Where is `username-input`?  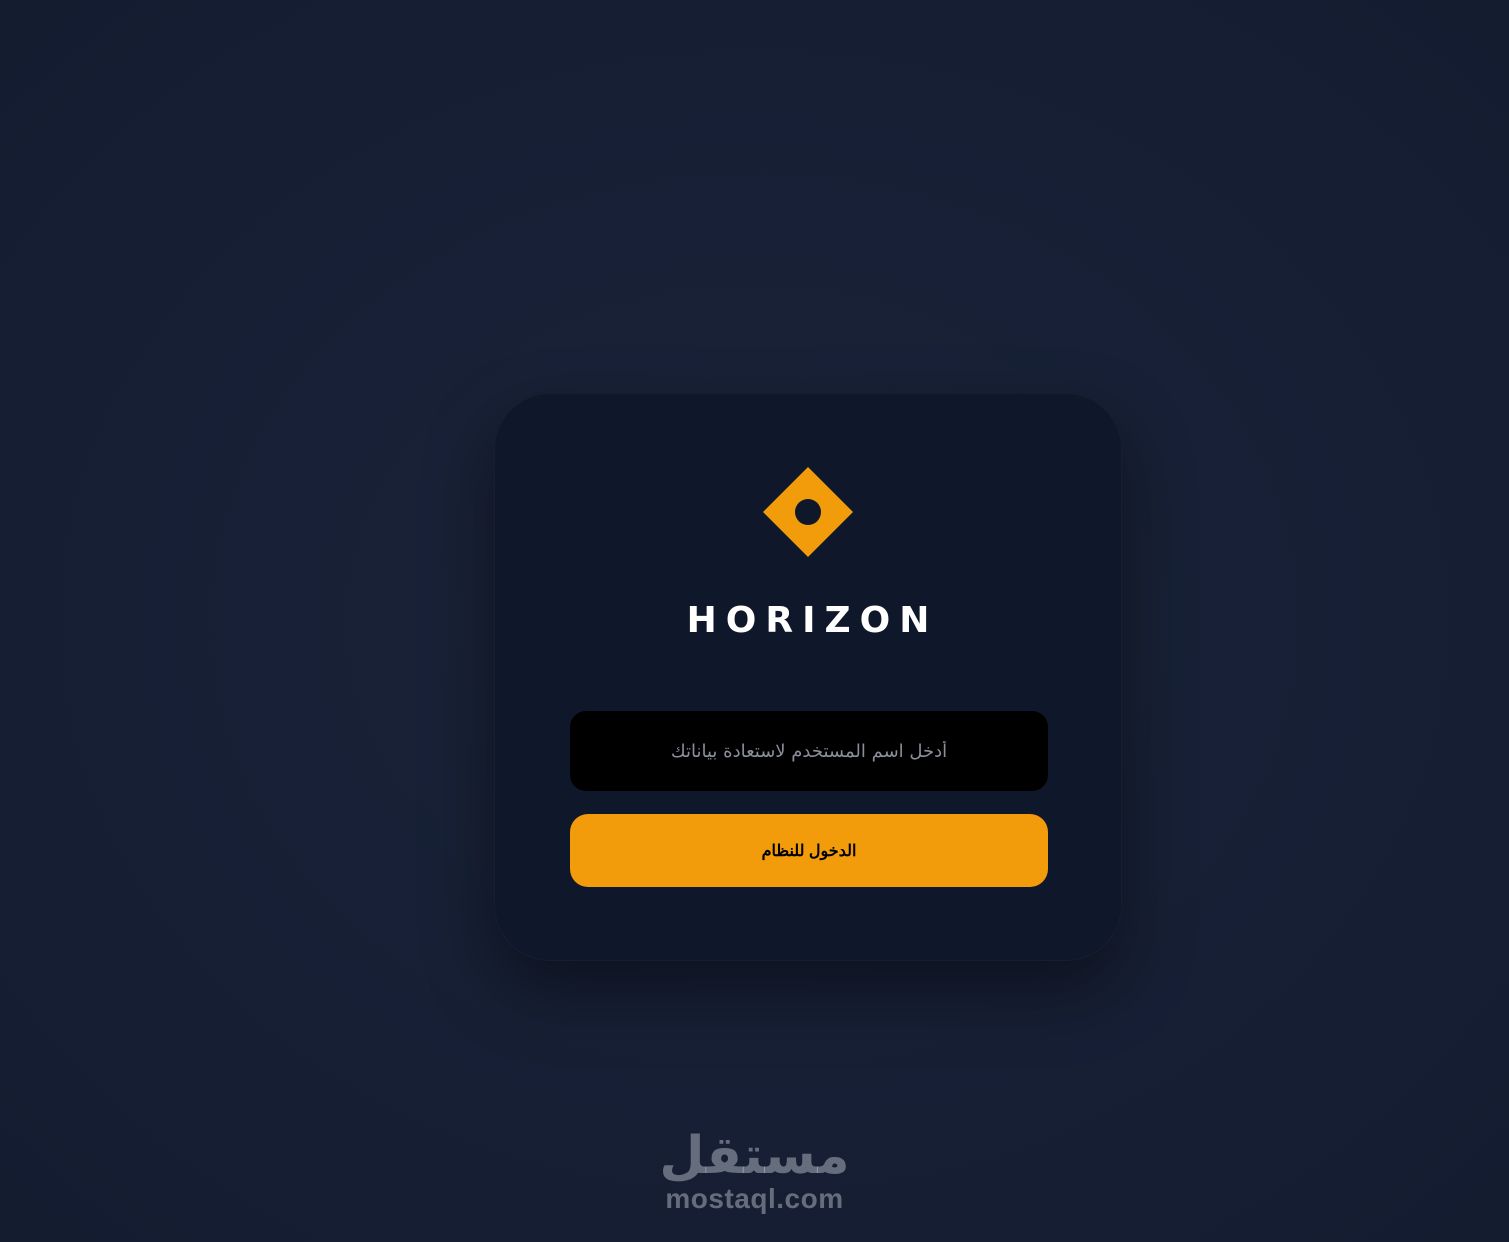
username-input is located at coordinates (809, 751).